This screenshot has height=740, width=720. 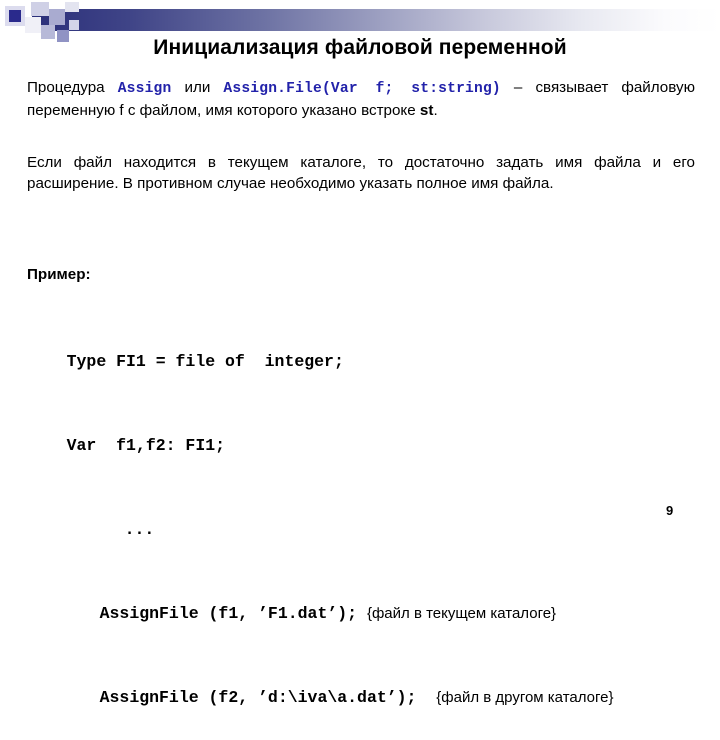 What do you see at coordinates (485, 183) in the screenshot?
I see `paragraph2-line3: полное имя файла.` at bounding box center [485, 183].